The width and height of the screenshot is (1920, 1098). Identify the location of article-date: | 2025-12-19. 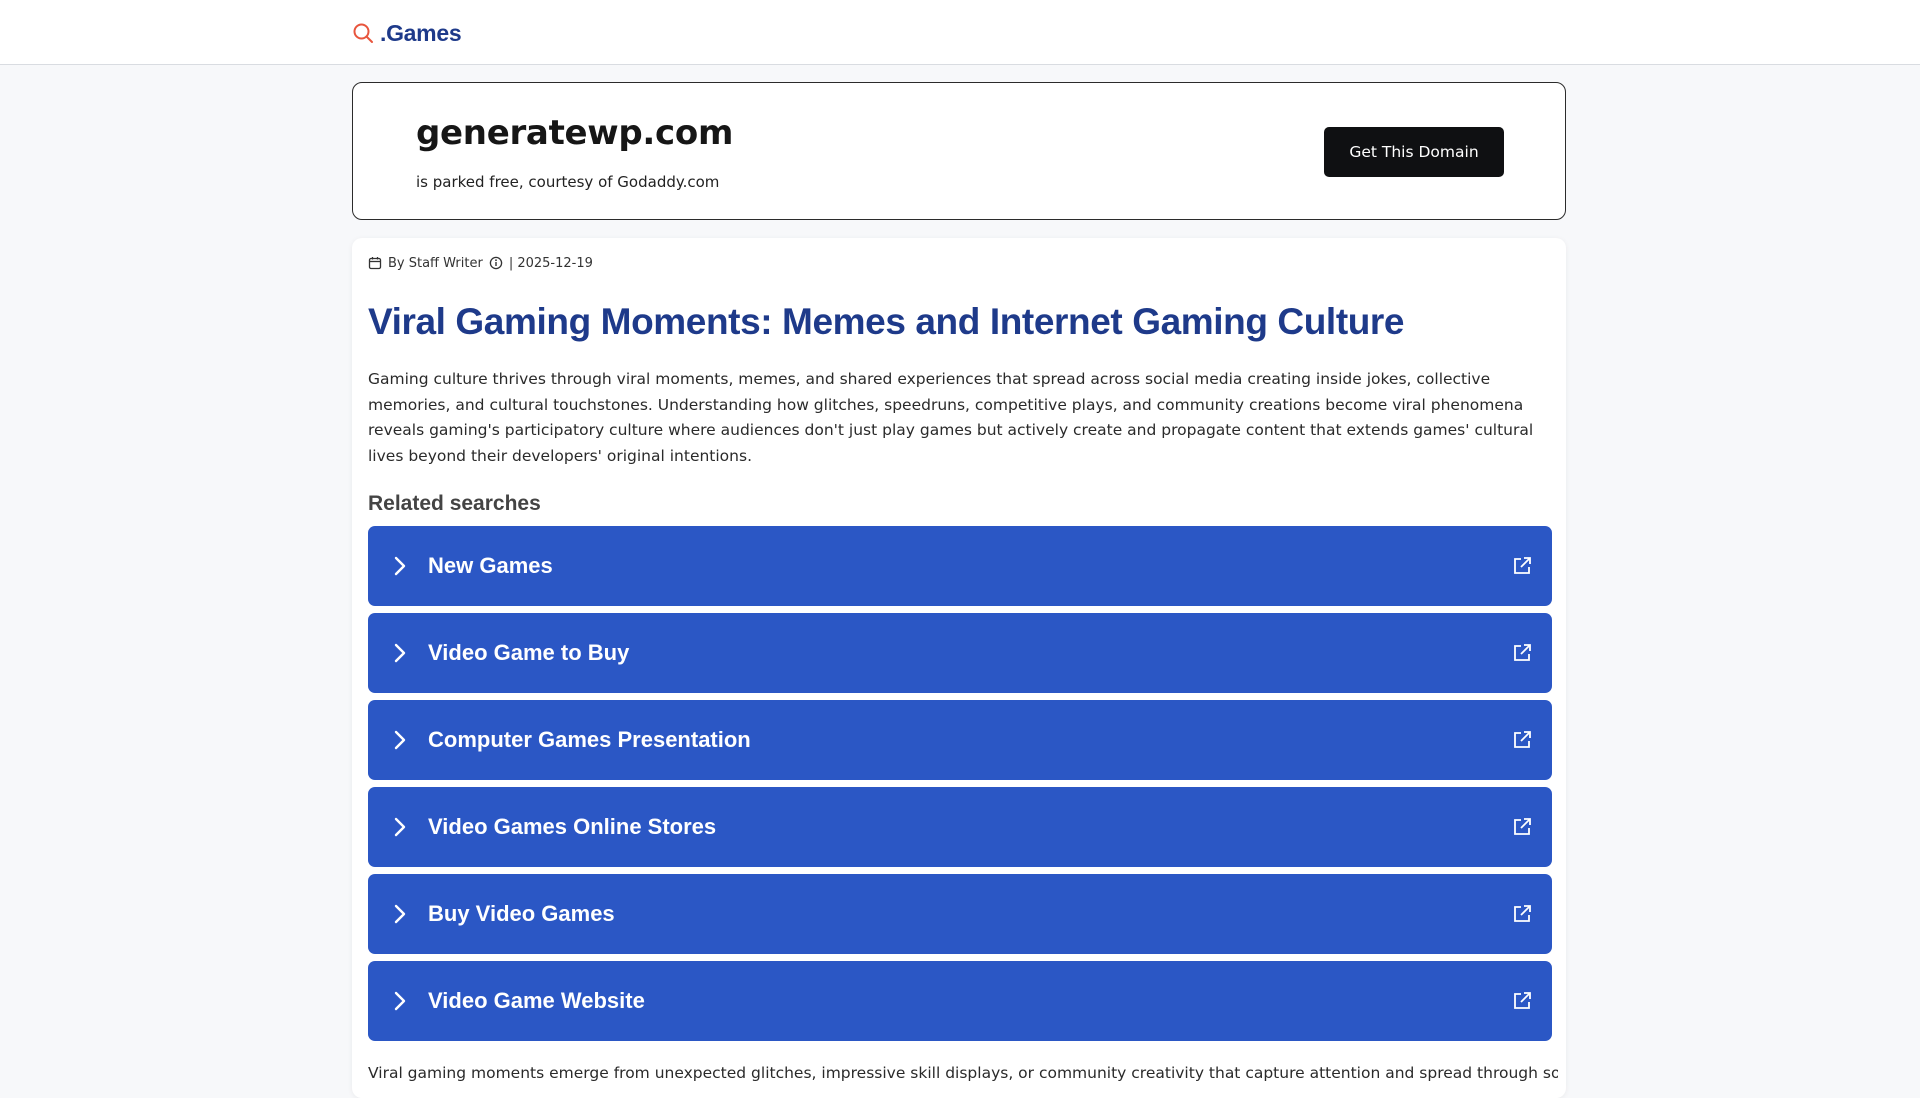
(550, 263).